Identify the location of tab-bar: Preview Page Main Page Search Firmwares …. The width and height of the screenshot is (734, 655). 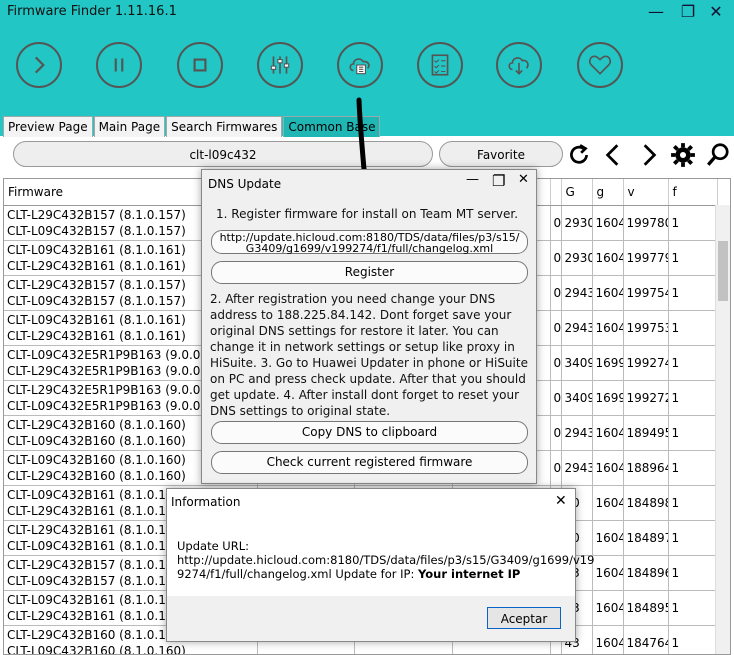
(192, 126).